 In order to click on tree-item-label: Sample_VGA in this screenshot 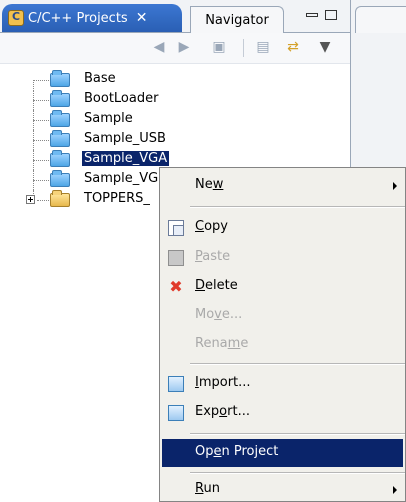, I will do `click(125, 158)`.